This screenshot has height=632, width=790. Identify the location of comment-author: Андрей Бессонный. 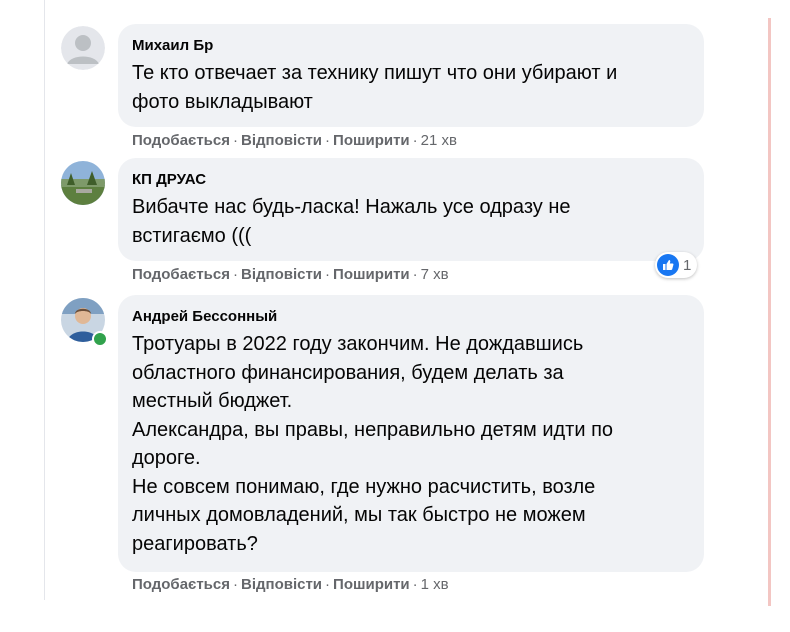
(411, 316).